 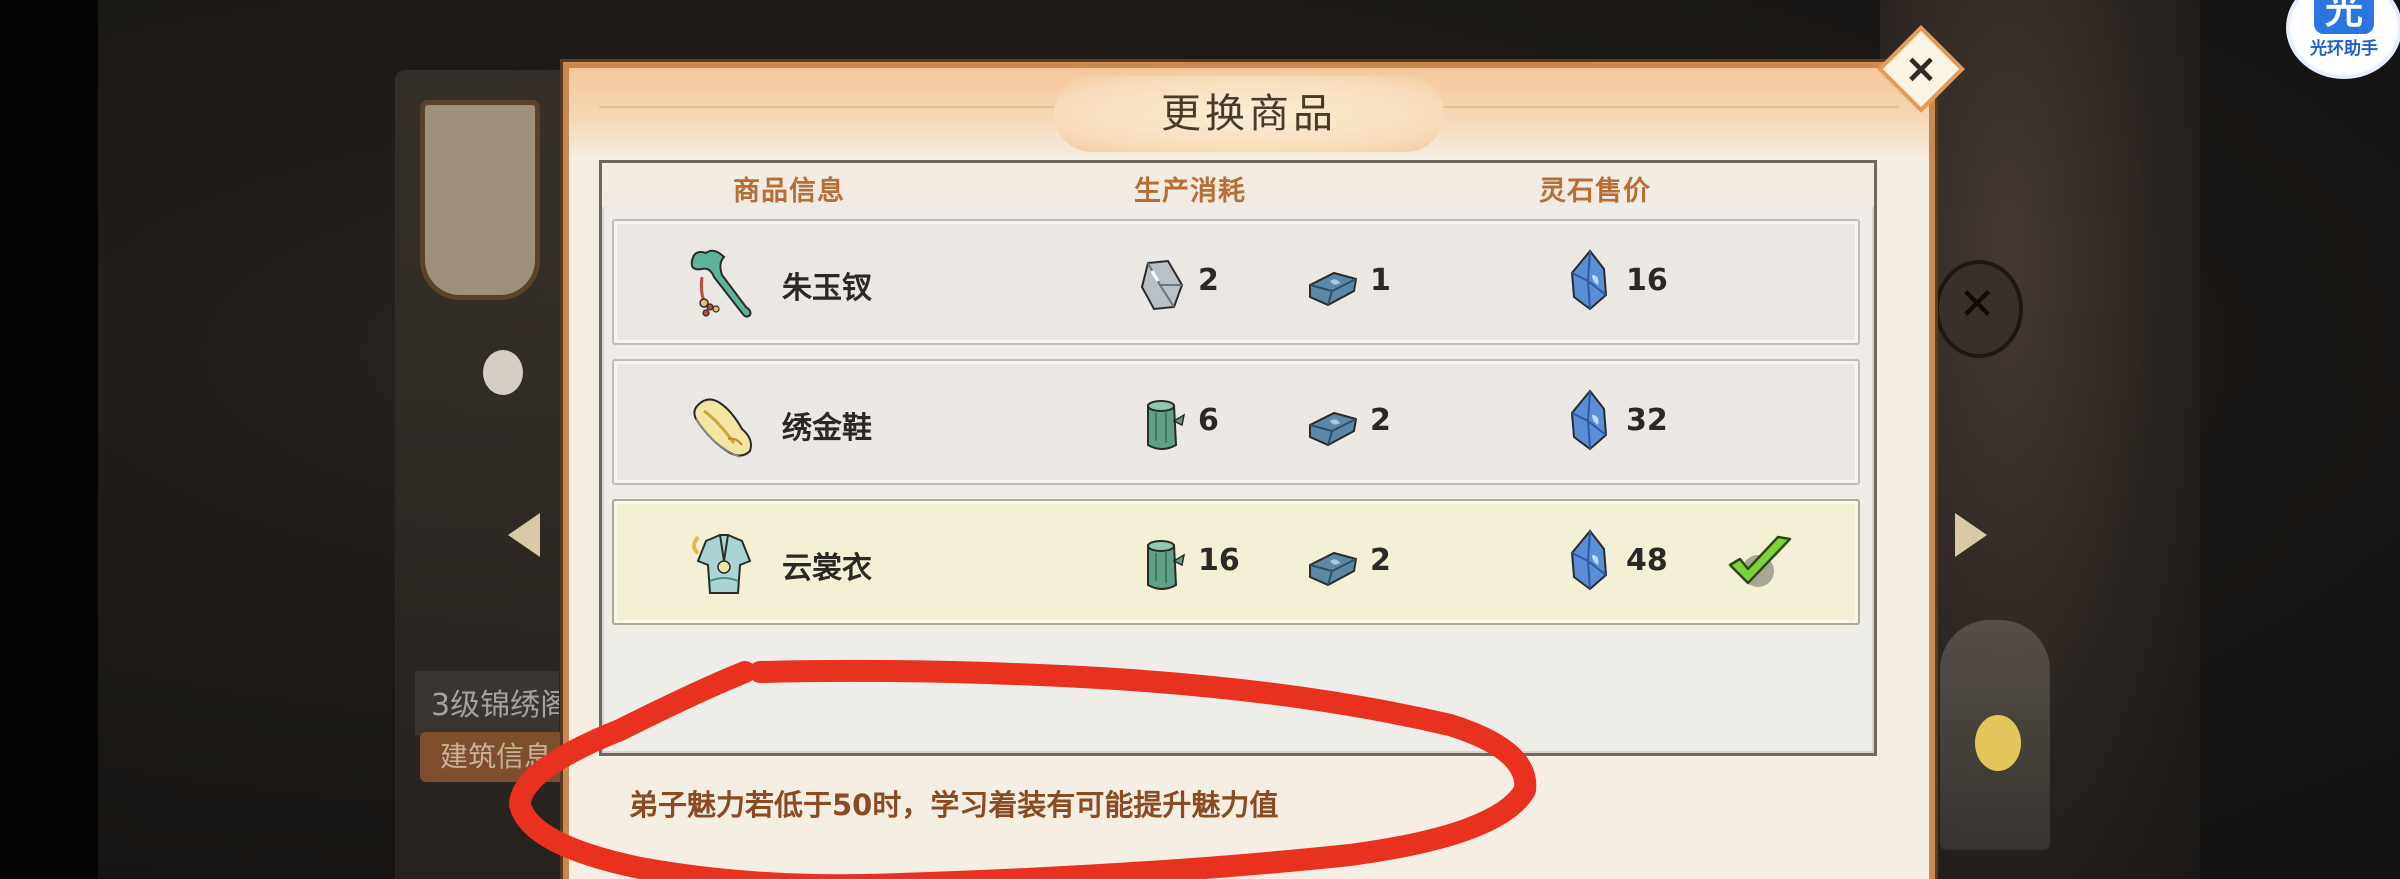 I want to click on cost-amount-1: 16, so click(x=1219, y=560).